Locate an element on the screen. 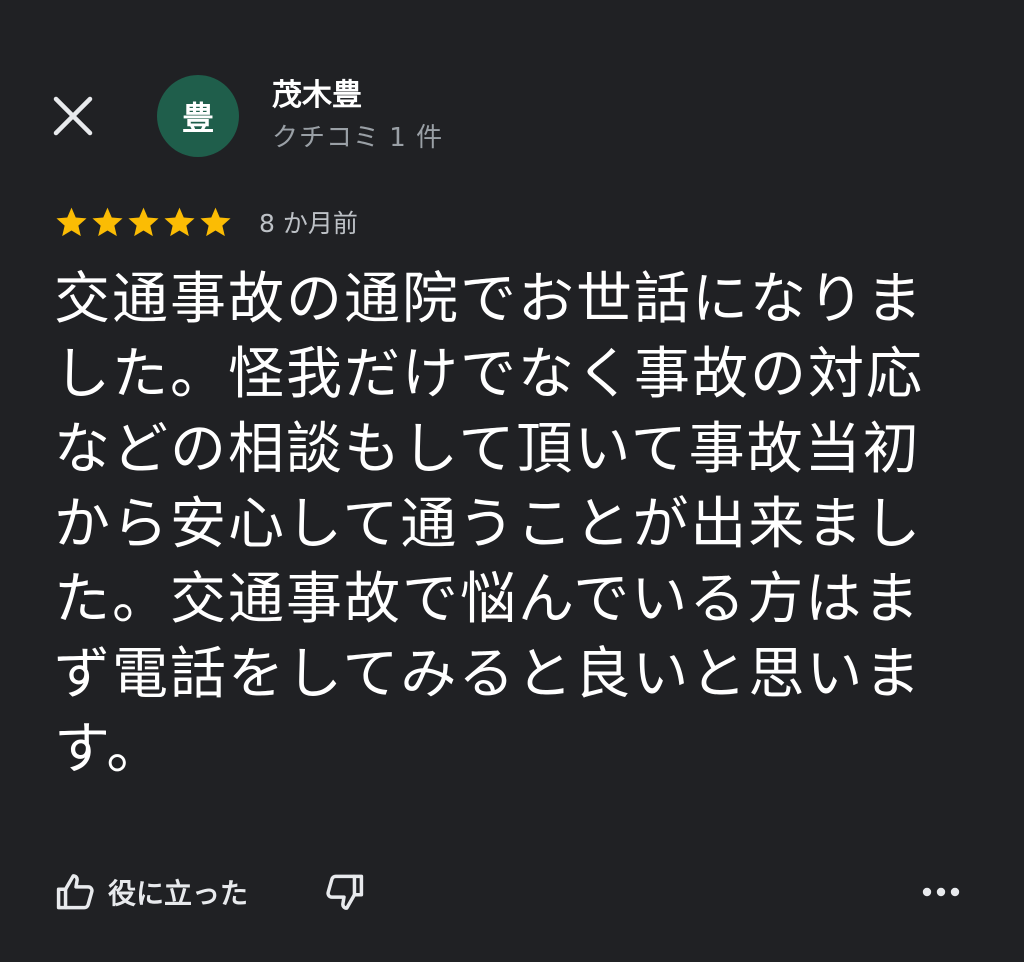 The width and height of the screenshot is (1024, 962). star-rating is located at coordinates (143, 222).